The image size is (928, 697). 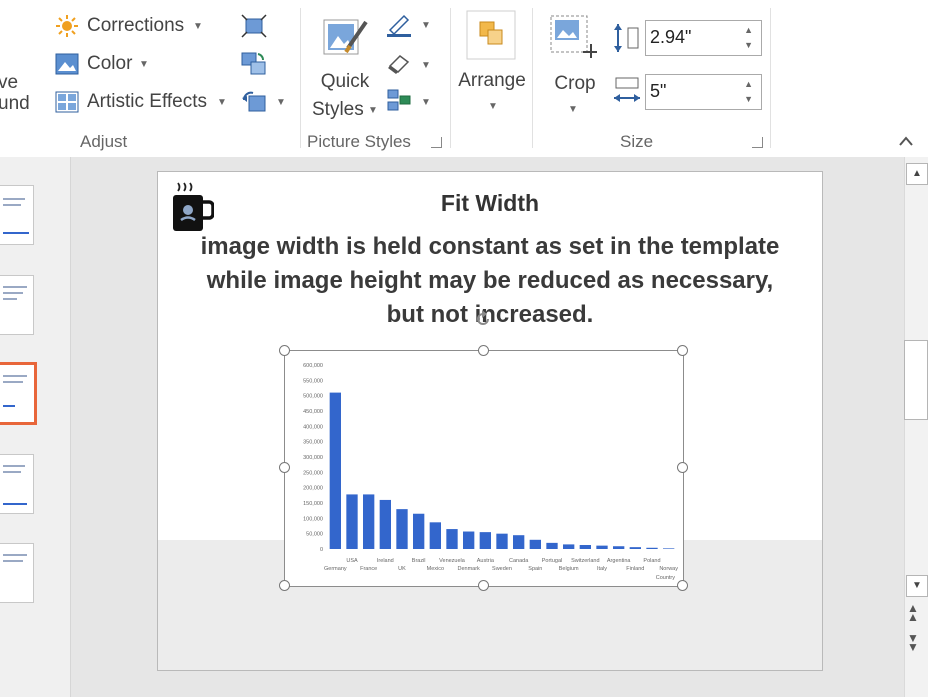 What do you see at coordinates (345, 37) in the screenshot?
I see `quick-styles-icon` at bounding box center [345, 37].